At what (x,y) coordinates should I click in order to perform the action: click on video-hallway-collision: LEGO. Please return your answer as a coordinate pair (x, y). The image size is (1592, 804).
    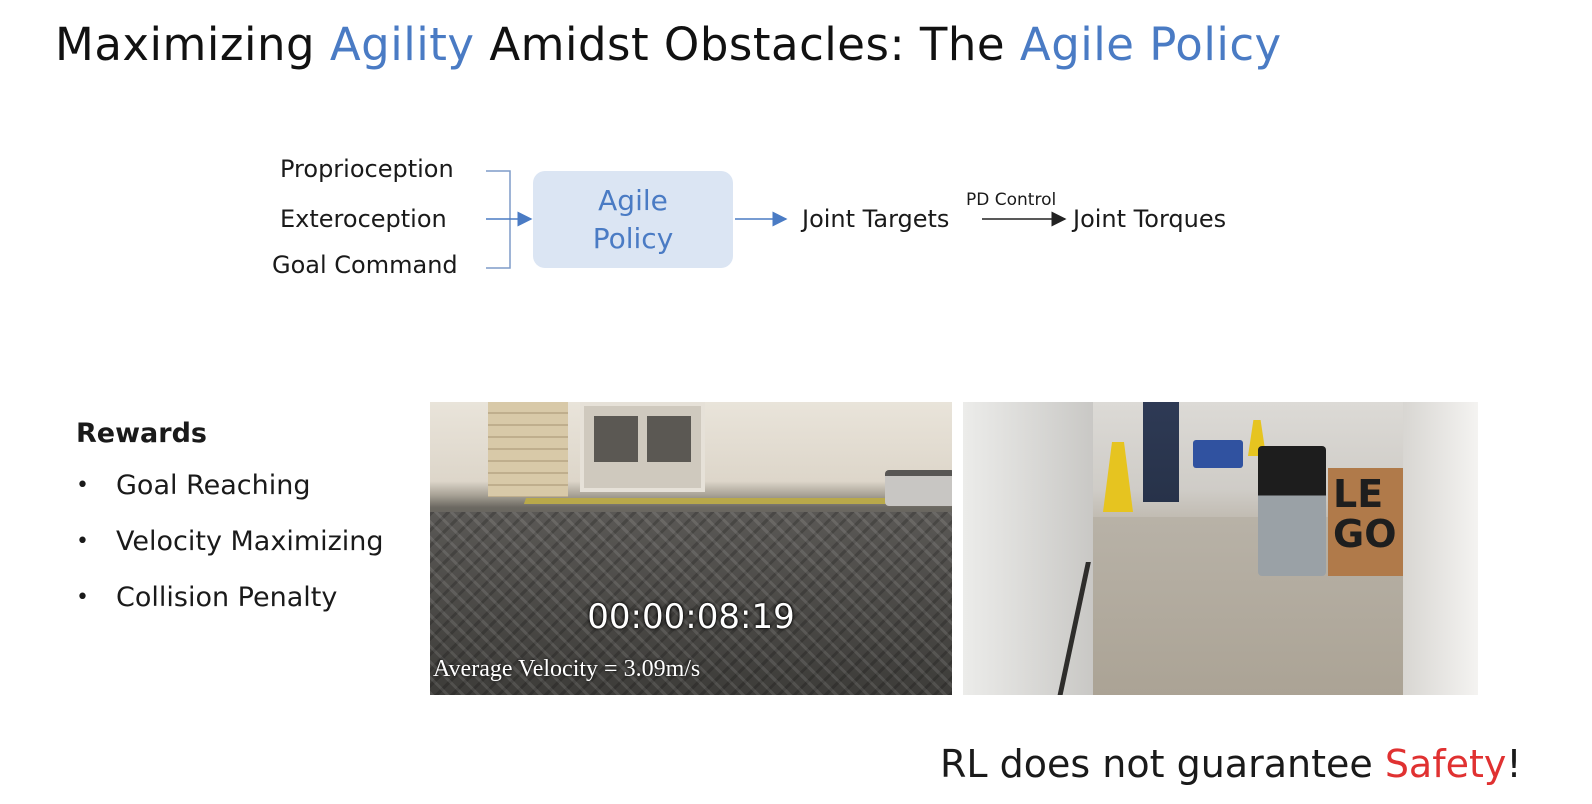
    Looking at the image, I should click on (1220, 548).